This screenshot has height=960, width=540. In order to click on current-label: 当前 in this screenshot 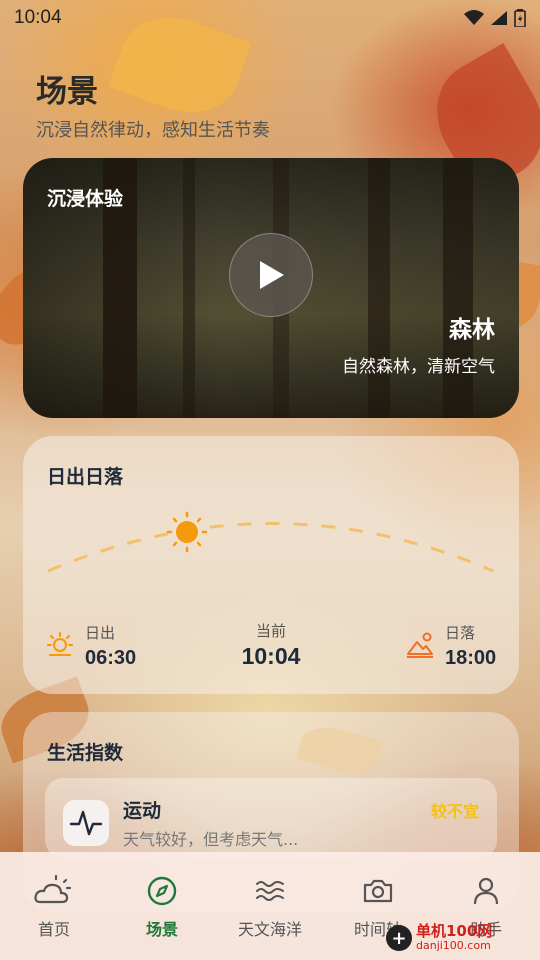, I will do `click(270, 631)`.